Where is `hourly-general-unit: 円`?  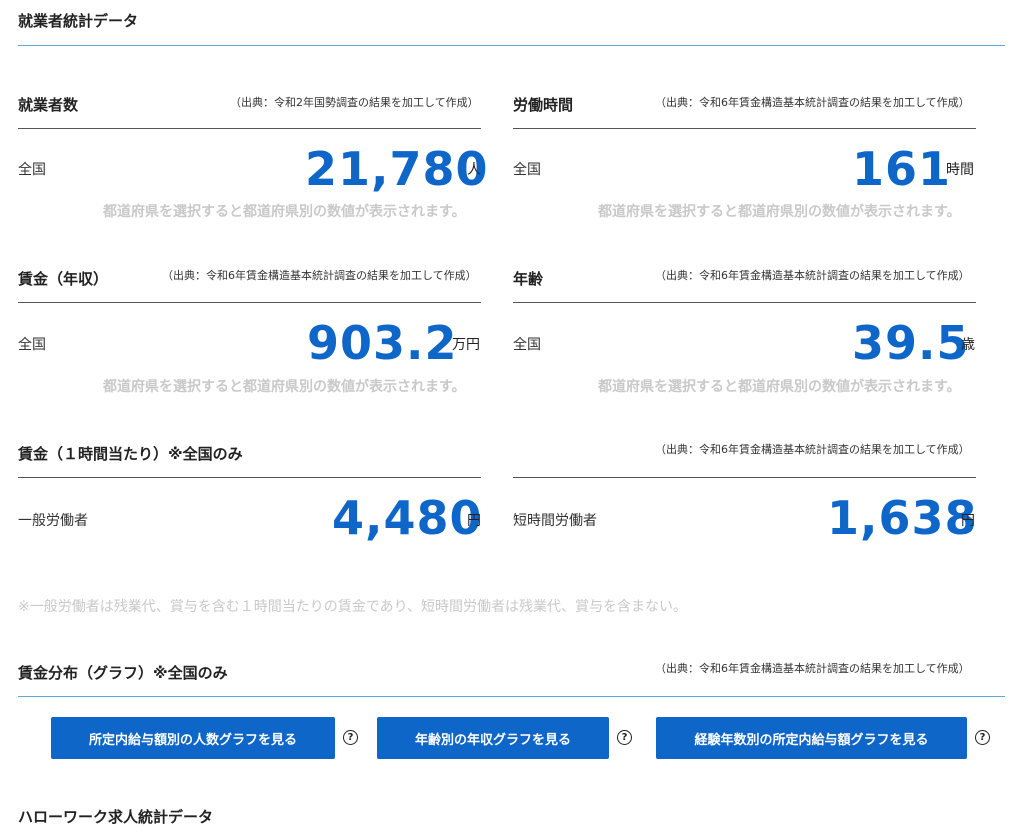 hourly-general-unit: 円 is located at coordinates (474, 521).